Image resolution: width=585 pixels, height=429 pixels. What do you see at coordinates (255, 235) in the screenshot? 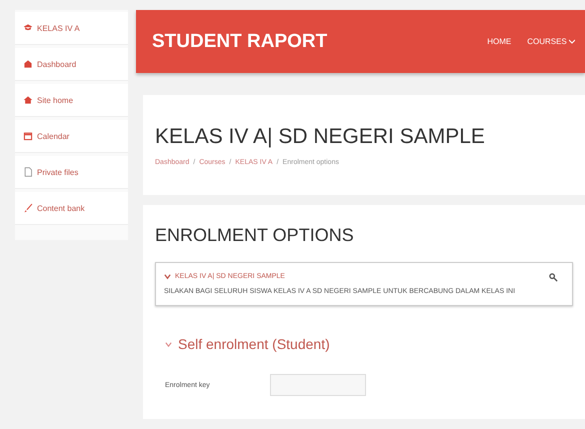
I see `section-heading: ENROLMENT OPTIONS` at bounding box center [255, 235].